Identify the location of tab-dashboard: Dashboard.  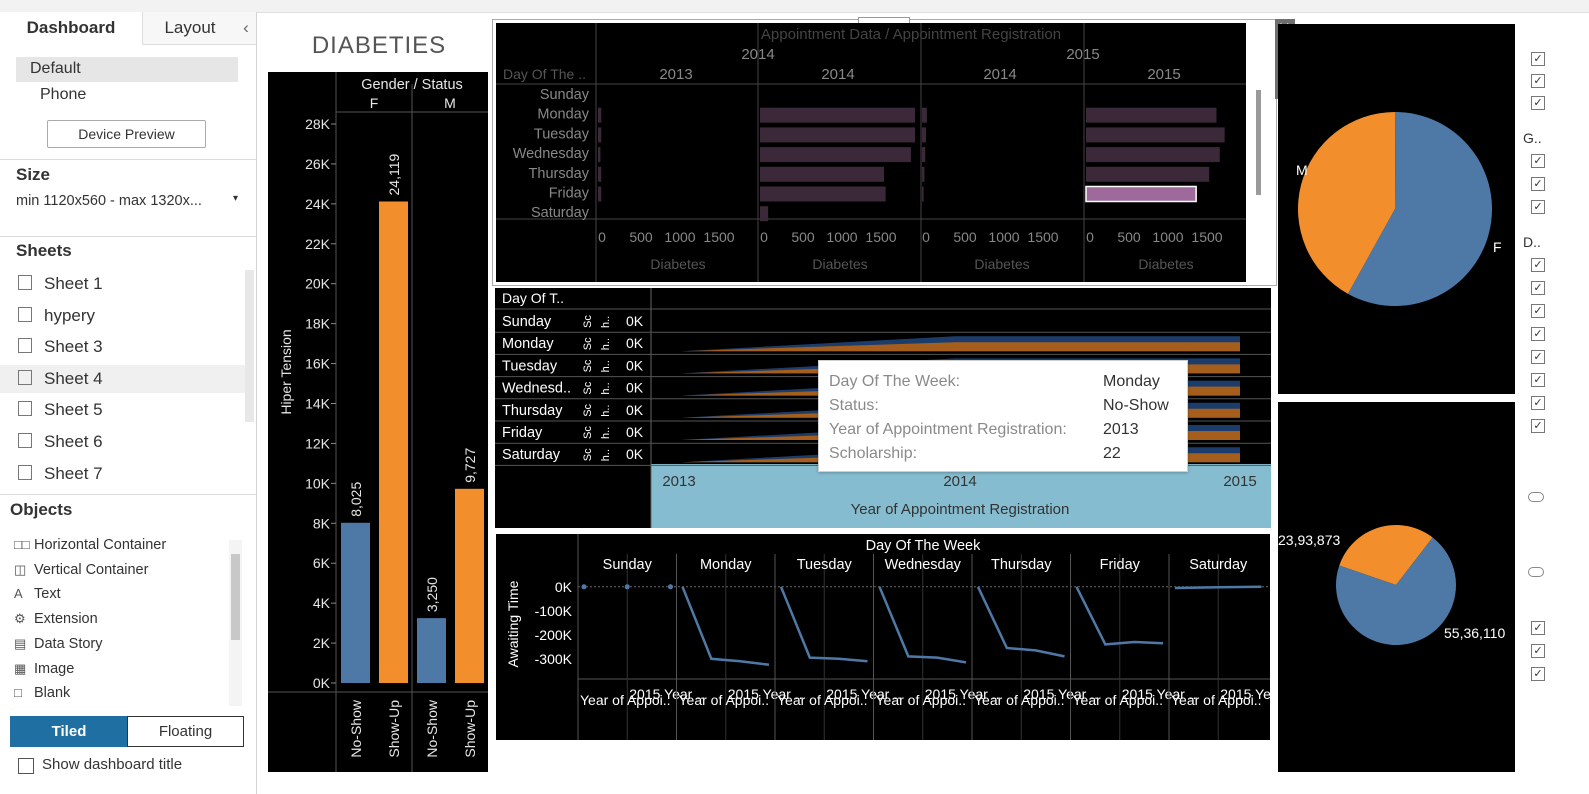
(71, 28).